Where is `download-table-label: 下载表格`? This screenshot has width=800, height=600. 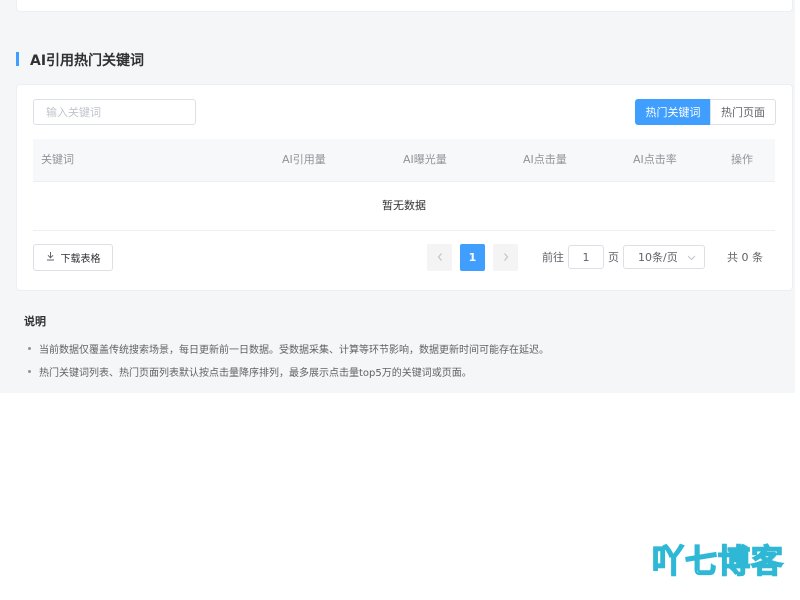
download-table-label: 下载表格 is located at coordinates (80, 259).